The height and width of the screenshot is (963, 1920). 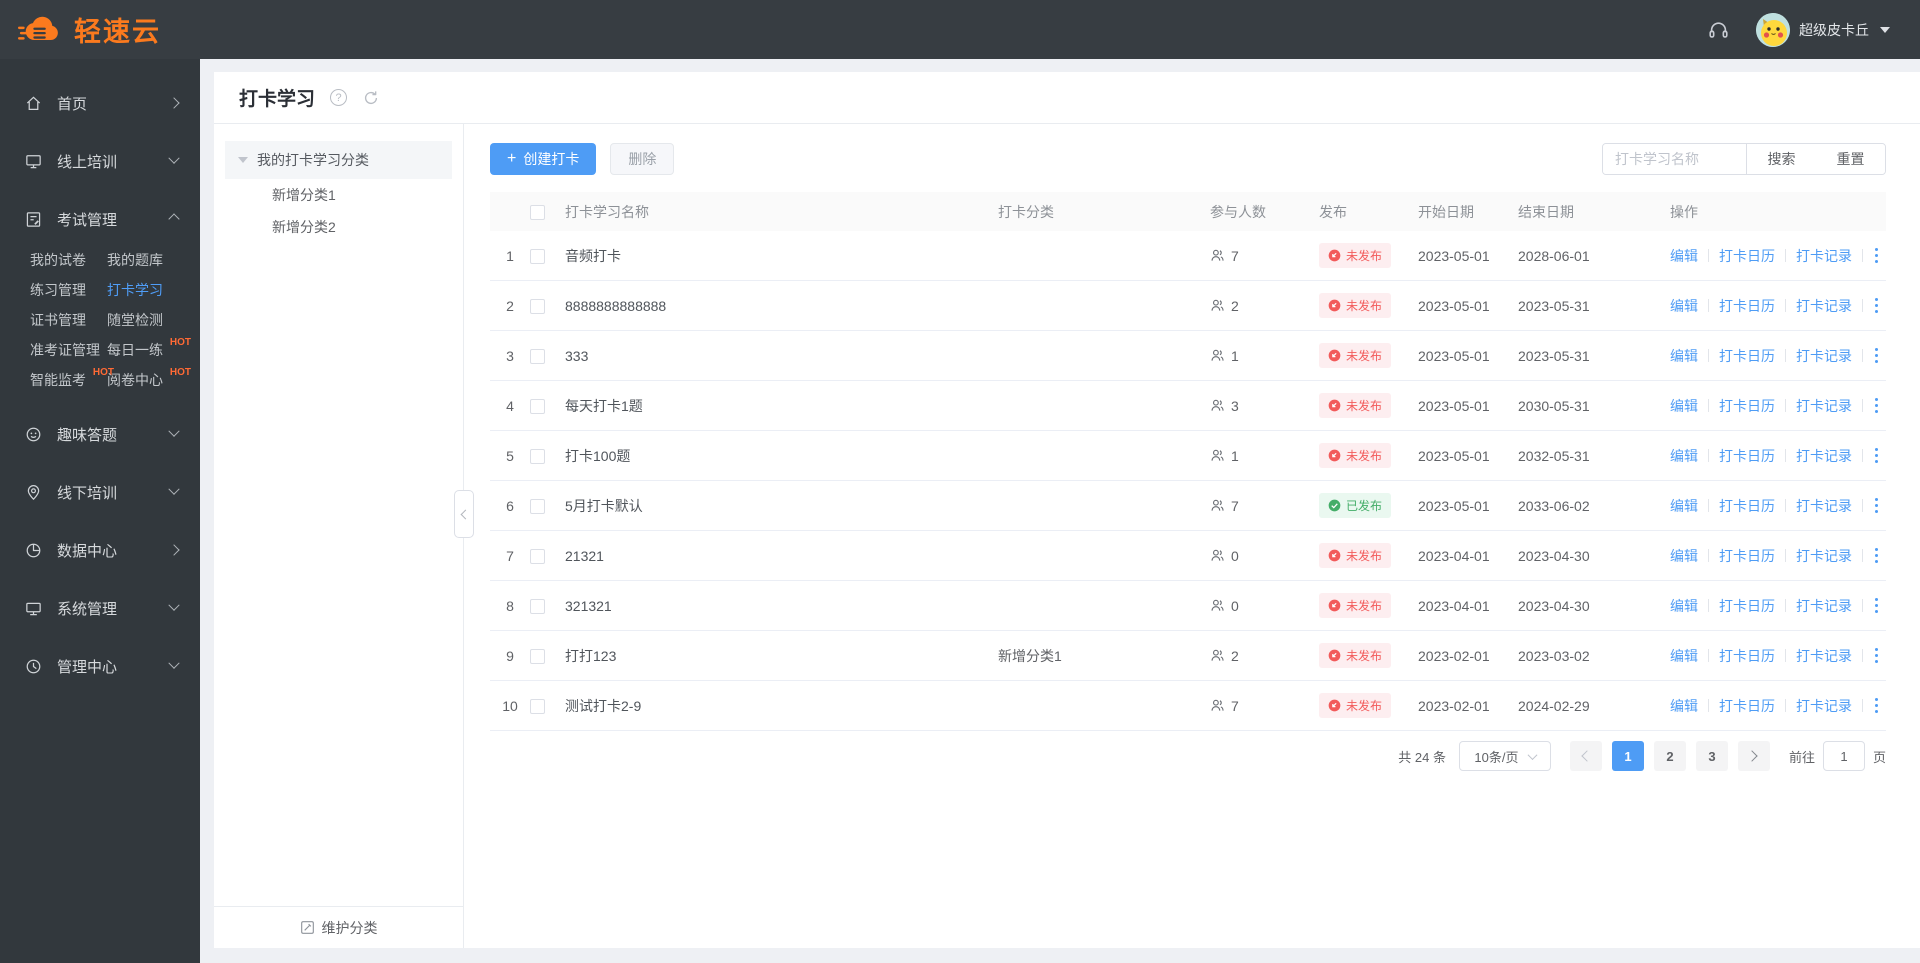 I want to click on select-all-checkbox, so click(x=537, y=212).